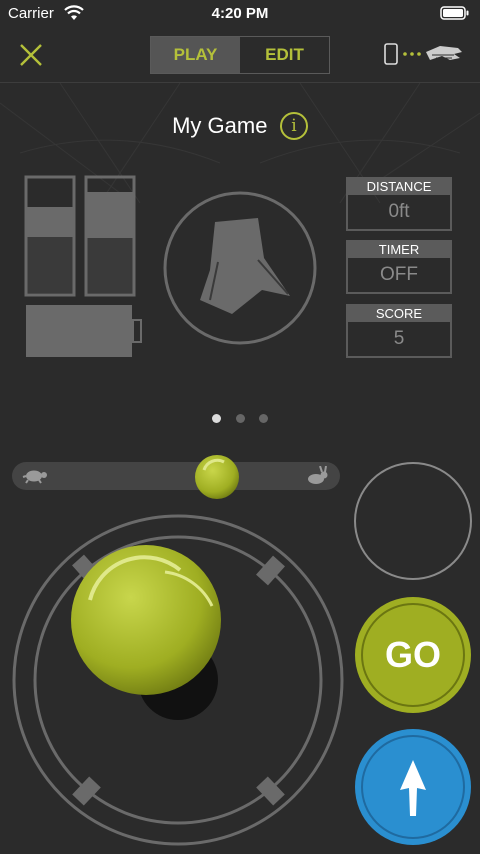 This screenshot has height=854, width=480. What do you see at coordinates (176, 476) in the screenshot?
I see `speed-slider` at bounding box center [176, 476].